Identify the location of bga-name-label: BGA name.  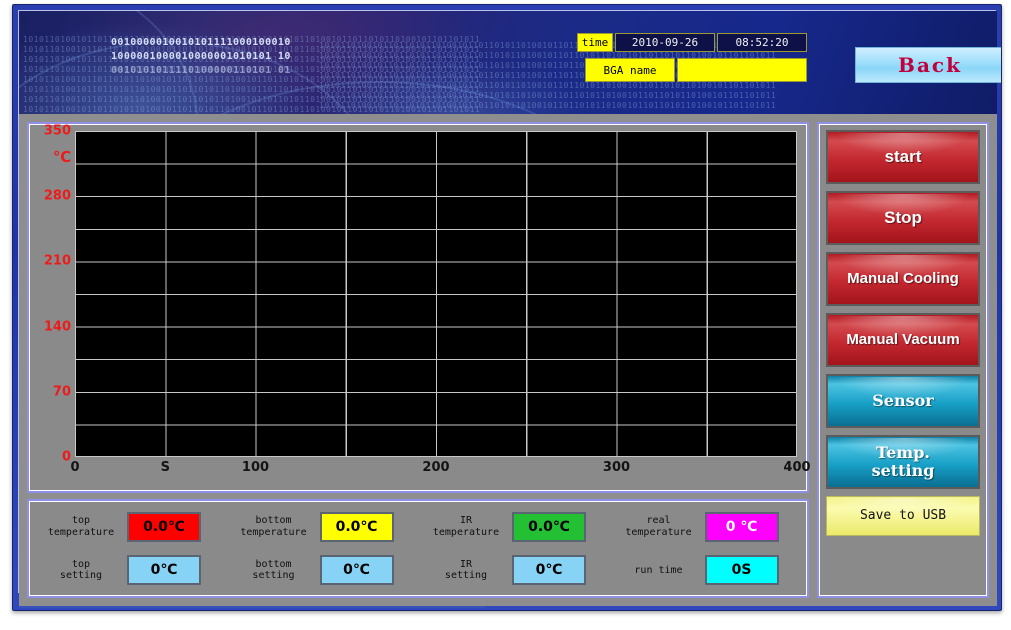
(630, 70).